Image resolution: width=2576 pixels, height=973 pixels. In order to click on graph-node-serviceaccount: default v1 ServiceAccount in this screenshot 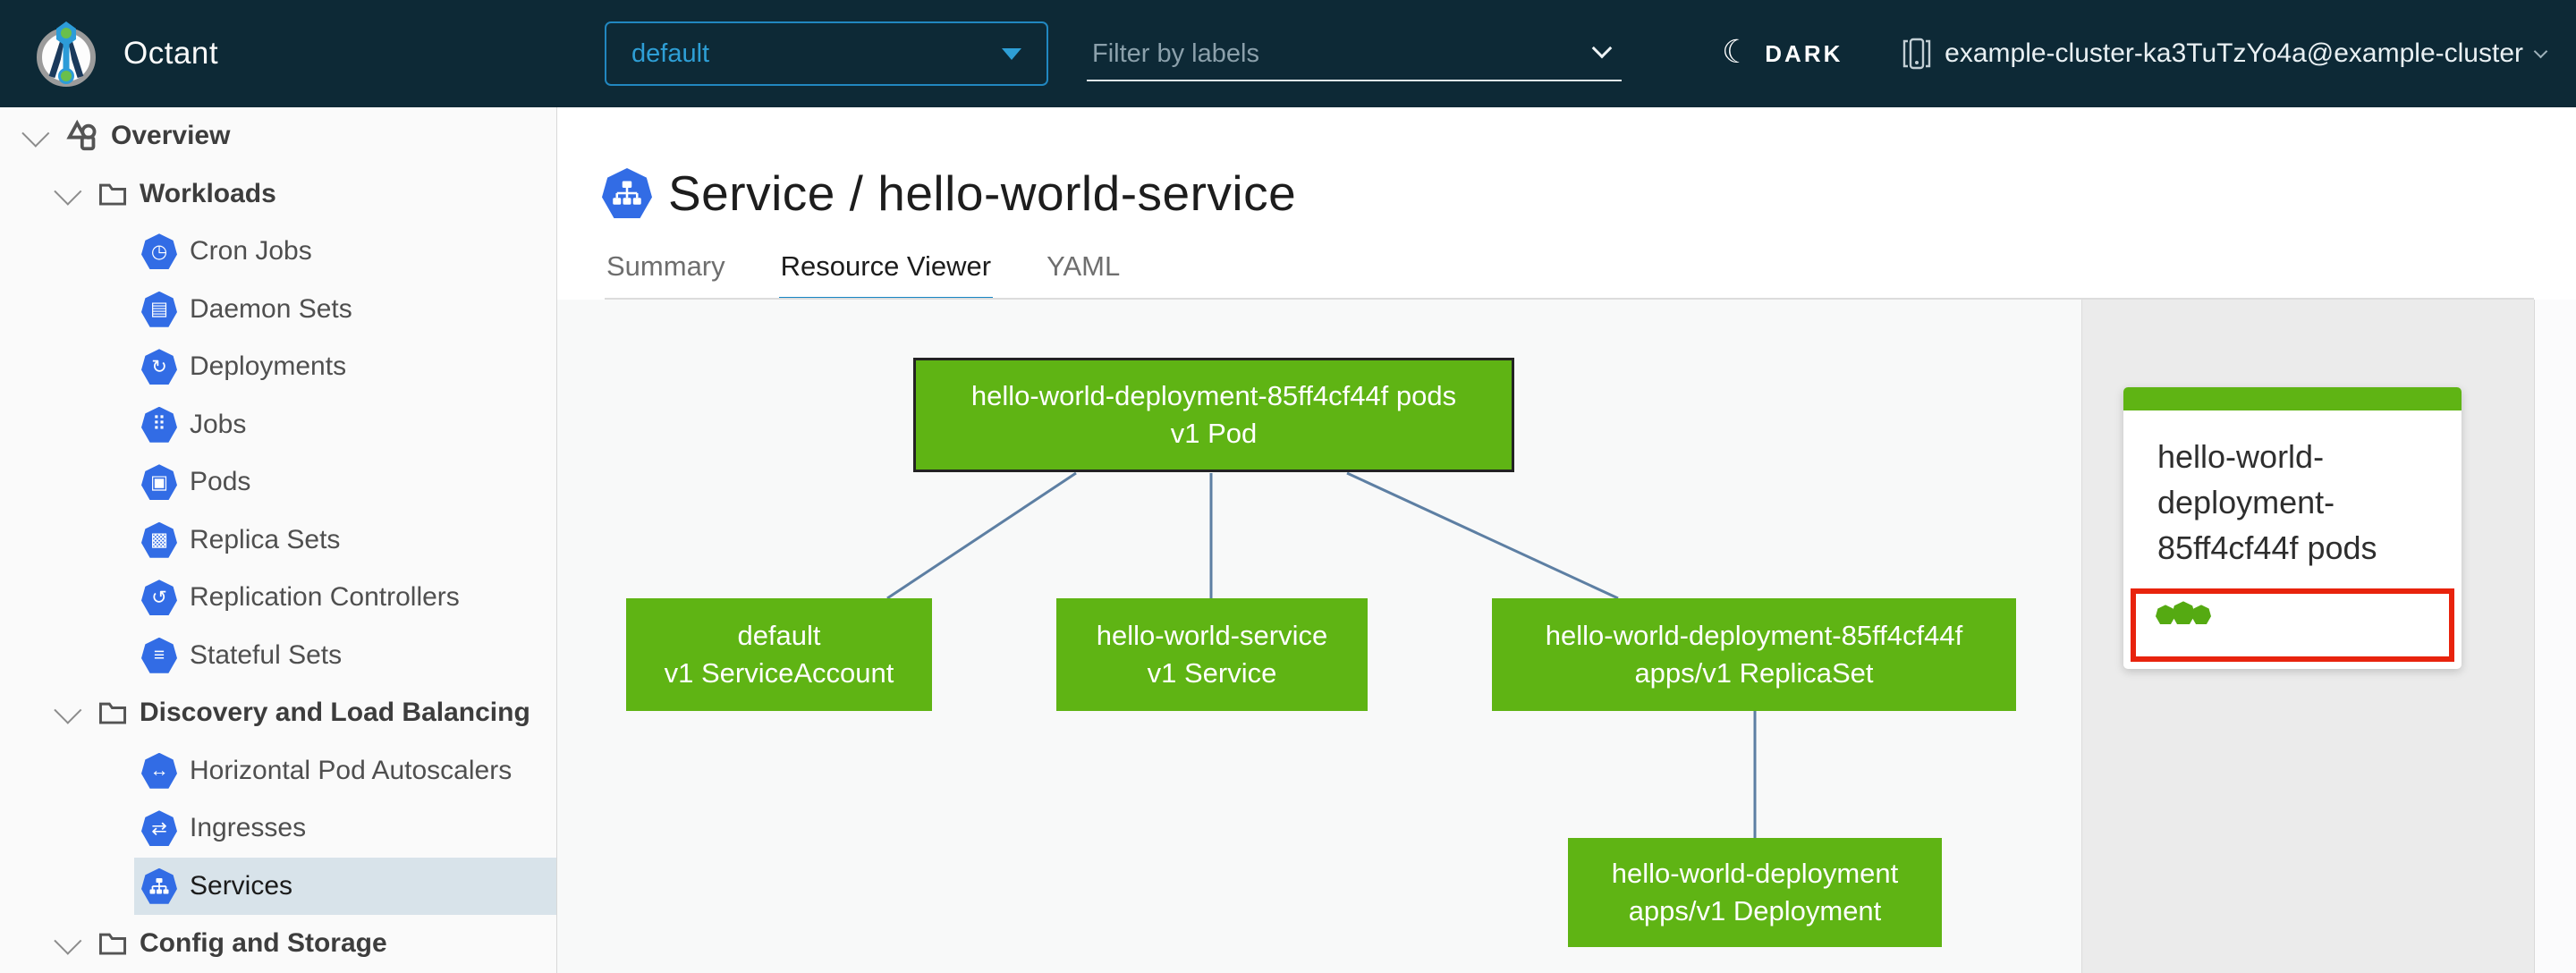, I will do `click(779, 654)`.